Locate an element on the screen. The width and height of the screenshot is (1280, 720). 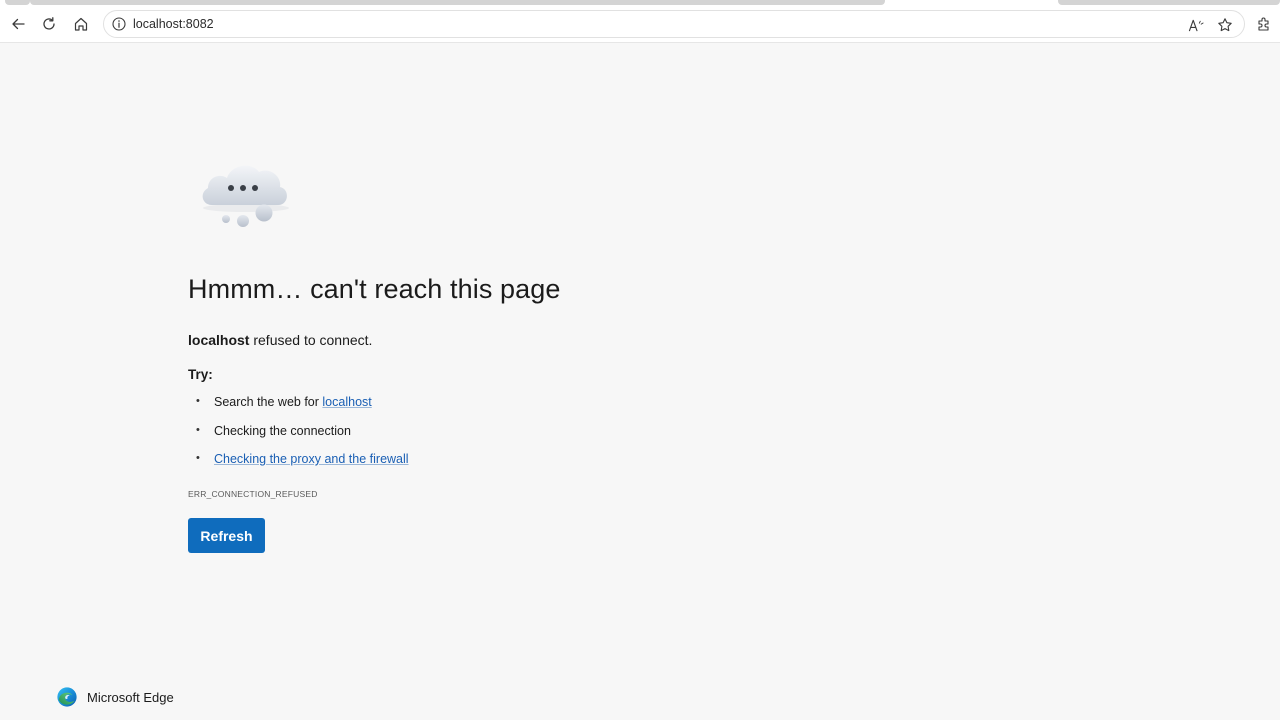
reload-button is located at coordinates (49, 24).